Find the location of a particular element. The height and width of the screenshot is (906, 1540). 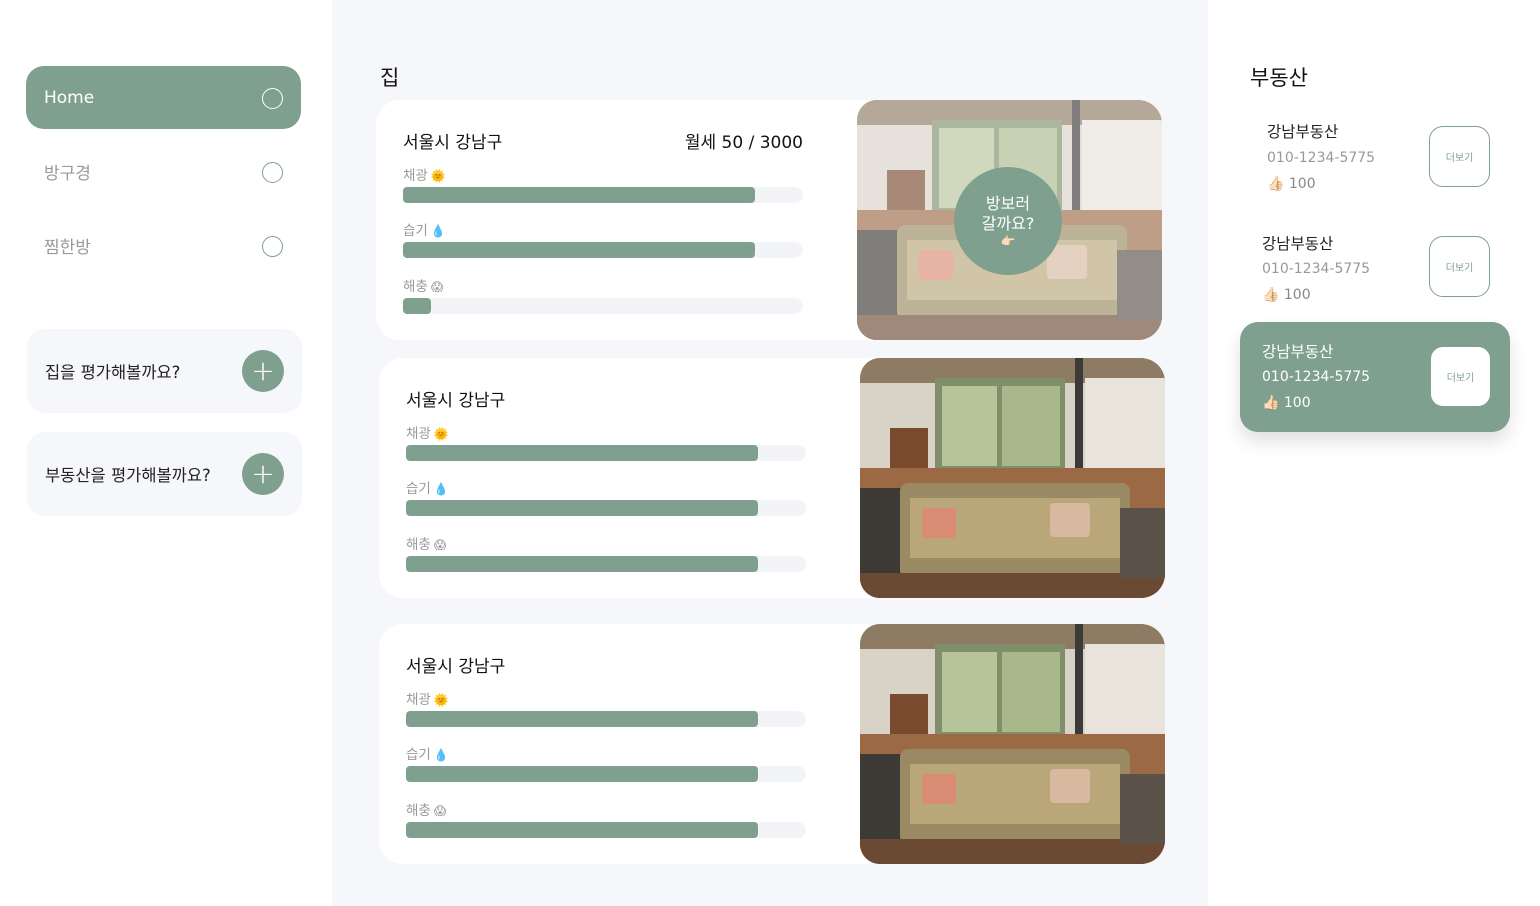

house-info: 서울시 강남구 월세 50 / 3000 채광 🌞 습기 💧 해충 😱 is located at coordinates (603, 220).